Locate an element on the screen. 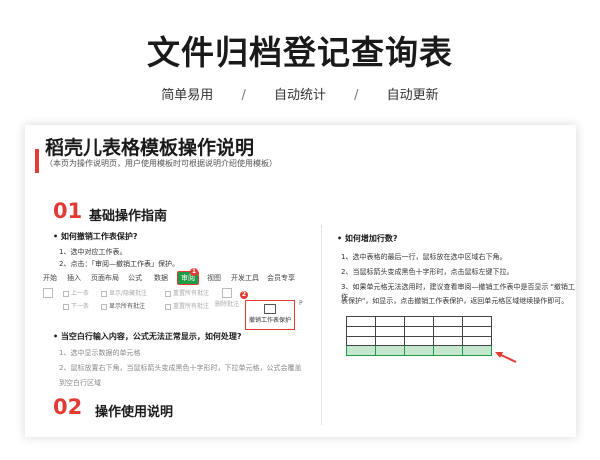 The height and width of the screenshot is (460, 600). step-badge: 1 is located at coordinates (194, 272).